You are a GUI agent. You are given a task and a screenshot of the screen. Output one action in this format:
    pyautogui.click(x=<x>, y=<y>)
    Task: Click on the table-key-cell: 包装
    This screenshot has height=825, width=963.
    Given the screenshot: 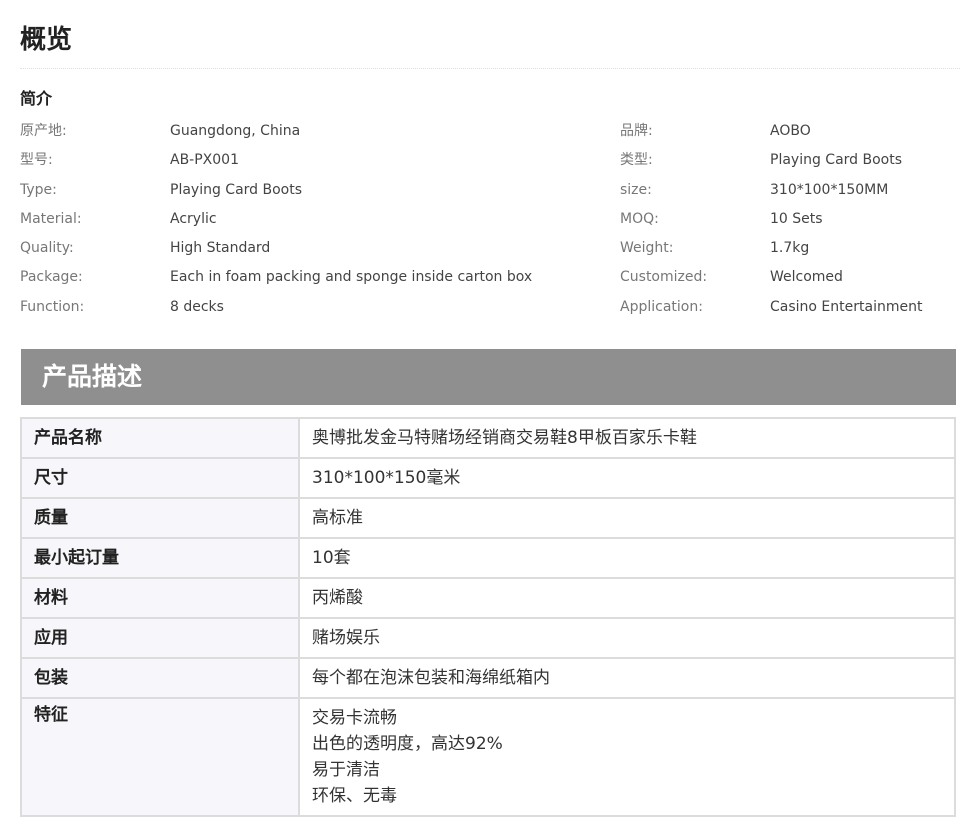 What is the action you would take?
    pyautogui.click(x=160, y=678)
    